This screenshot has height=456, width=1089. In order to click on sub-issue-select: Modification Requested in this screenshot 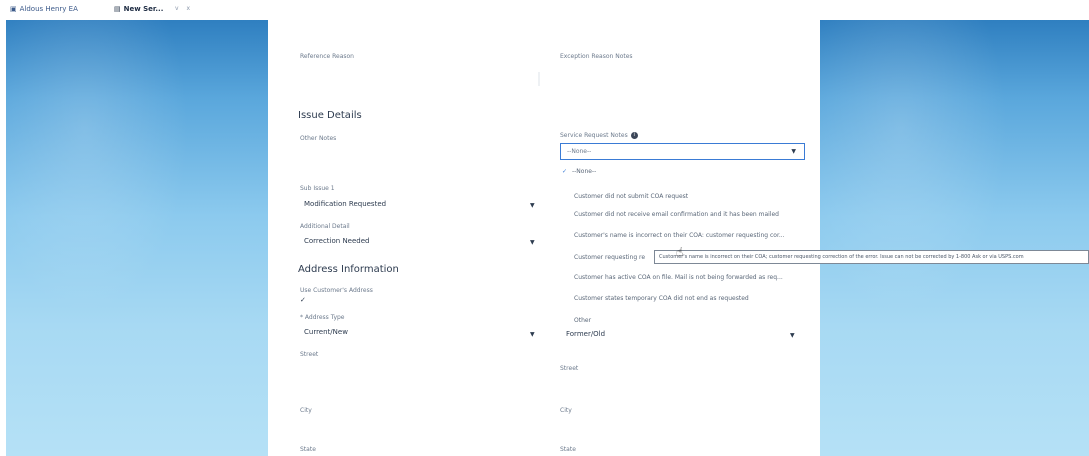, I will do `click(345, 204)`.